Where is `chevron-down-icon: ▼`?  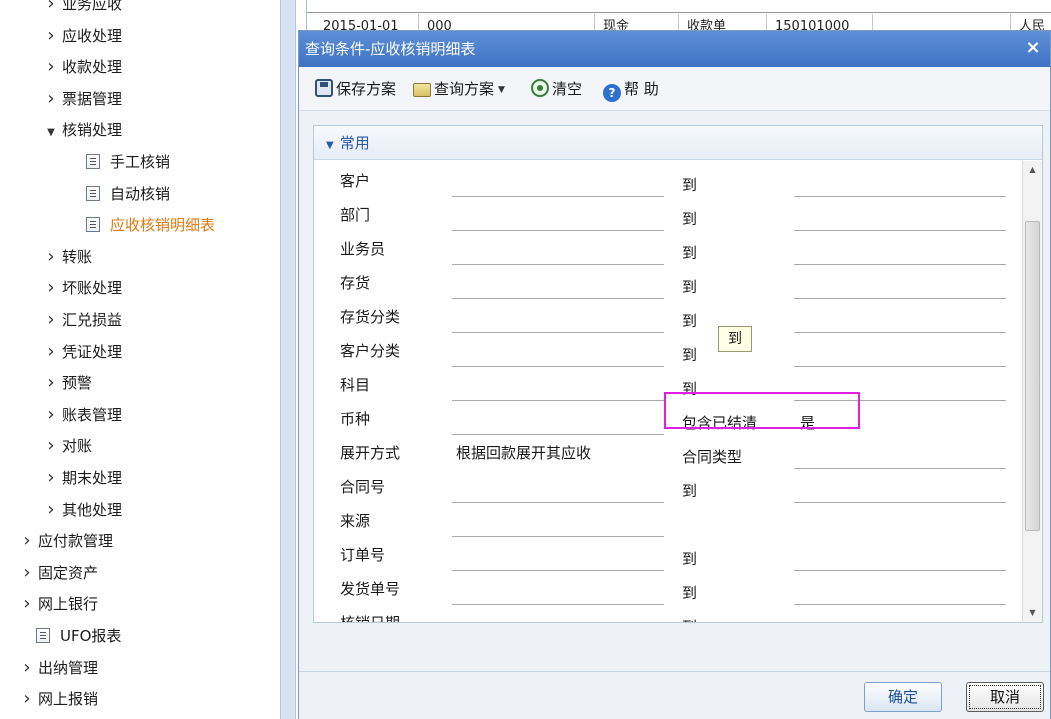 chevron-down-icon: ▼ is located at coordinates (51, 133).